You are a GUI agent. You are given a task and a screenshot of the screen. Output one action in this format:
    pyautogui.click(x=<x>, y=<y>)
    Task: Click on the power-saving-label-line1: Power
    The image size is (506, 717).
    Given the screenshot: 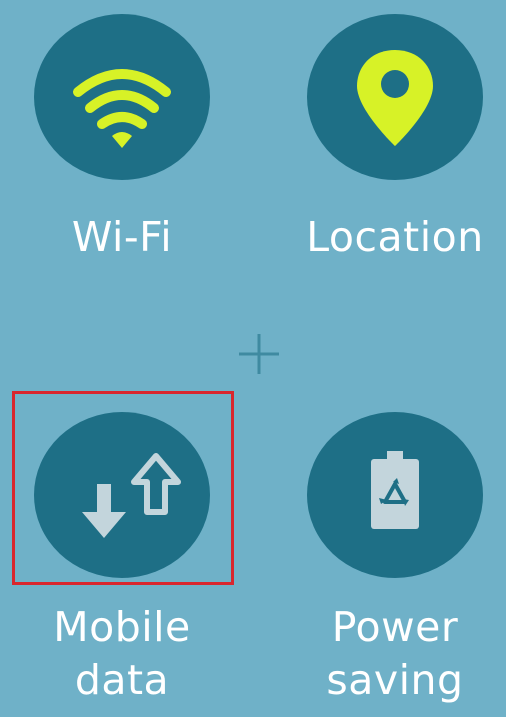 What is the action you would take?
    pyautogui.click(x=395, y=627)
    